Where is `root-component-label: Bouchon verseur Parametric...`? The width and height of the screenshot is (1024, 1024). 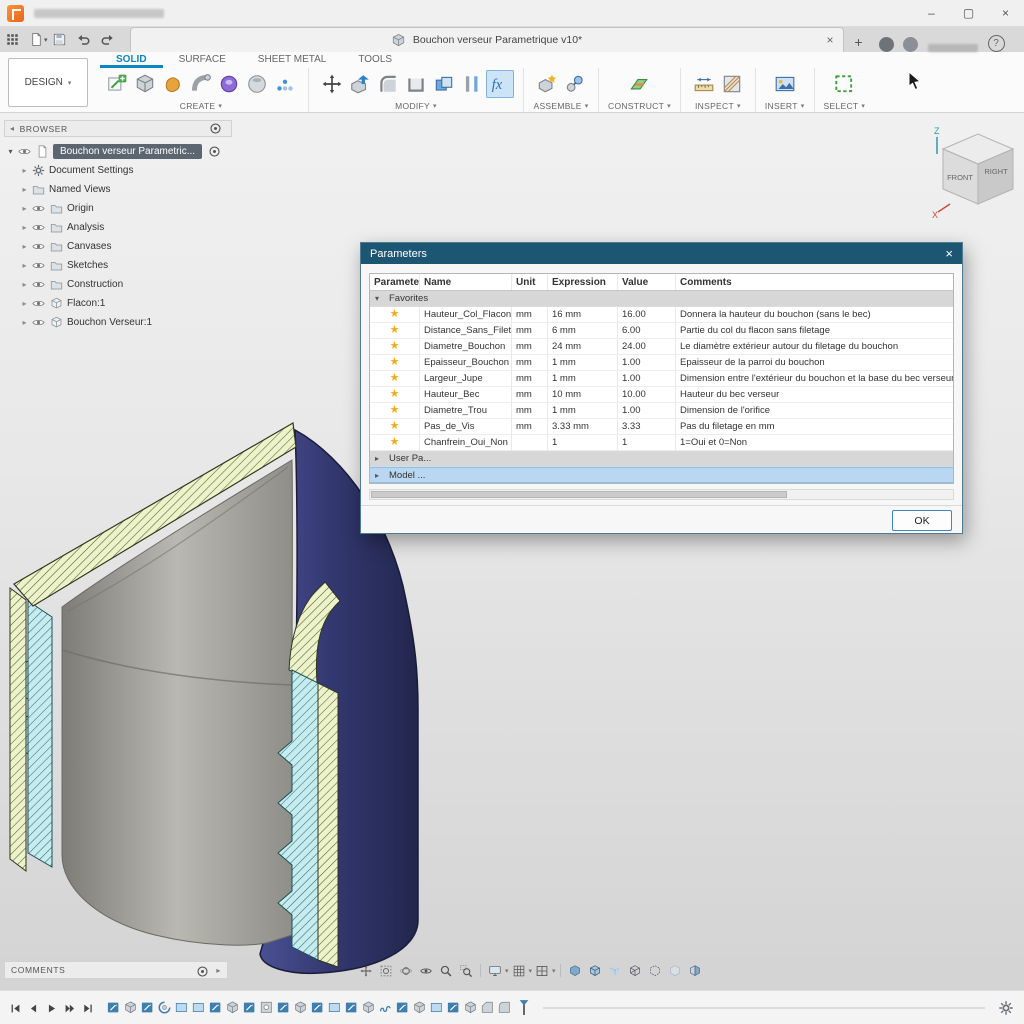
root-component-label: Bouchon verseur Parametric... is located at coordinates (128, 151).